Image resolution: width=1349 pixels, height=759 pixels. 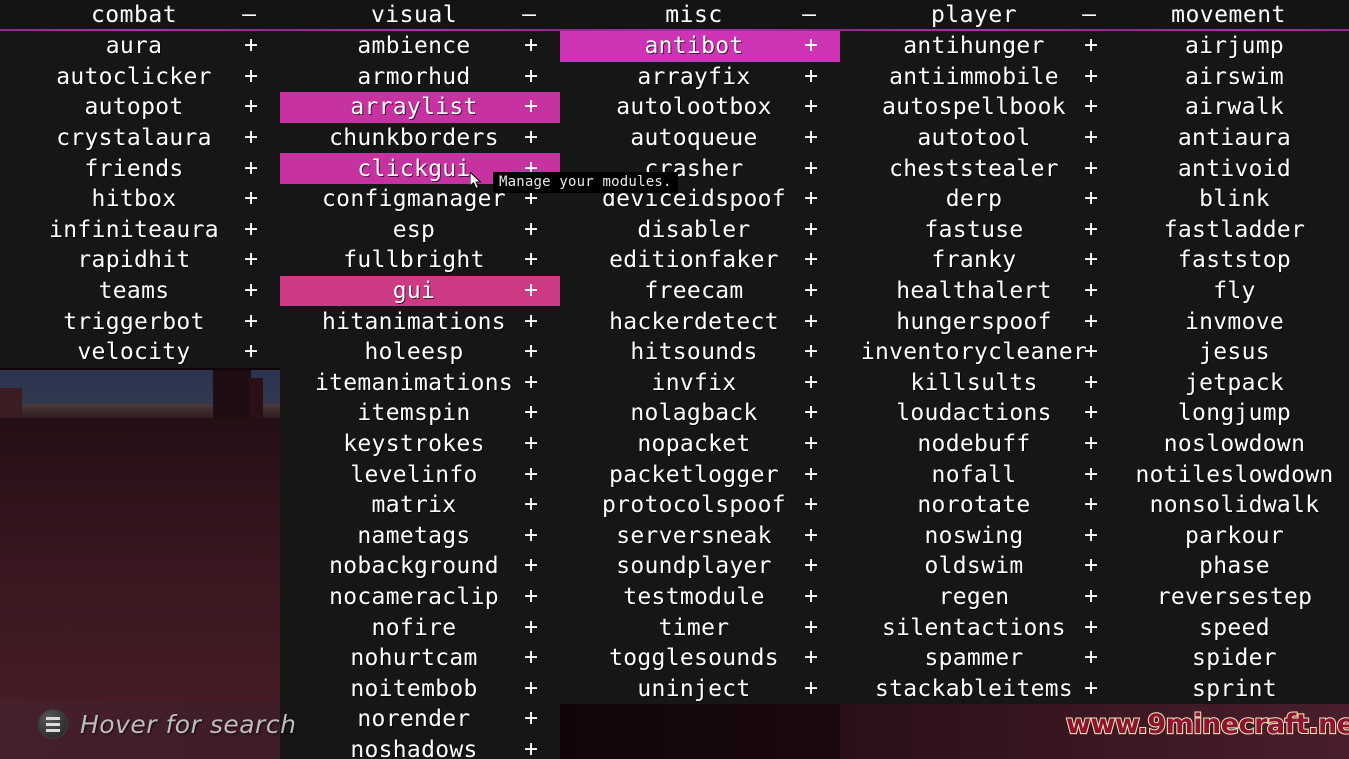 I want to click on module-row: longjump+, so click(x=1234, y=413).